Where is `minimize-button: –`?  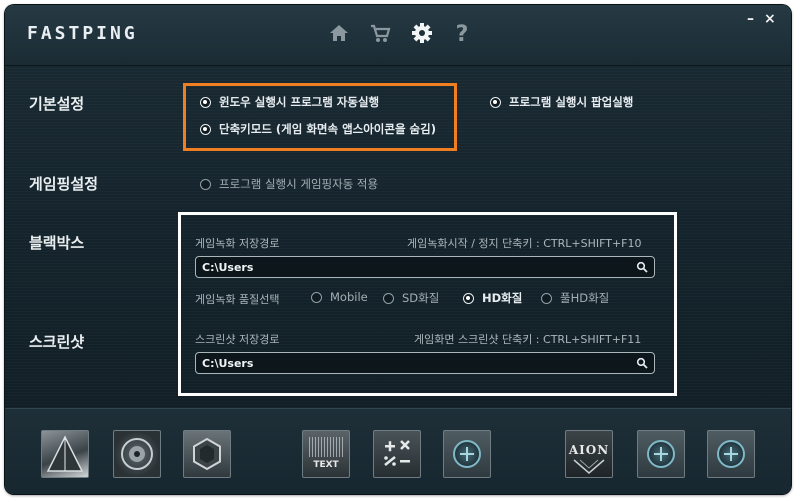
minimize-button: – is located at coordinates (750, 19).